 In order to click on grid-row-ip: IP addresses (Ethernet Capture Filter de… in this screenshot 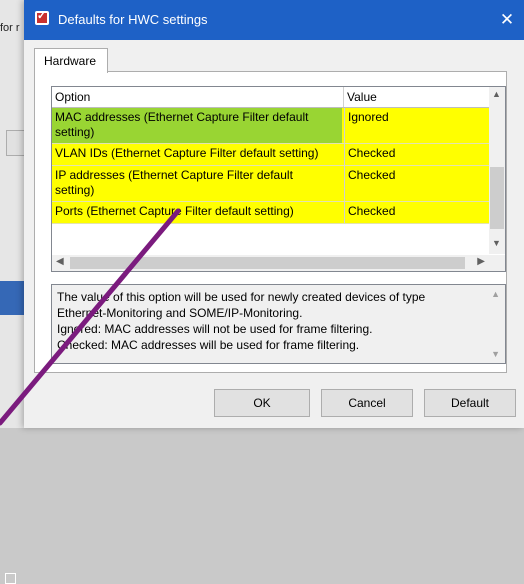, I will do `click(270, 184)`.